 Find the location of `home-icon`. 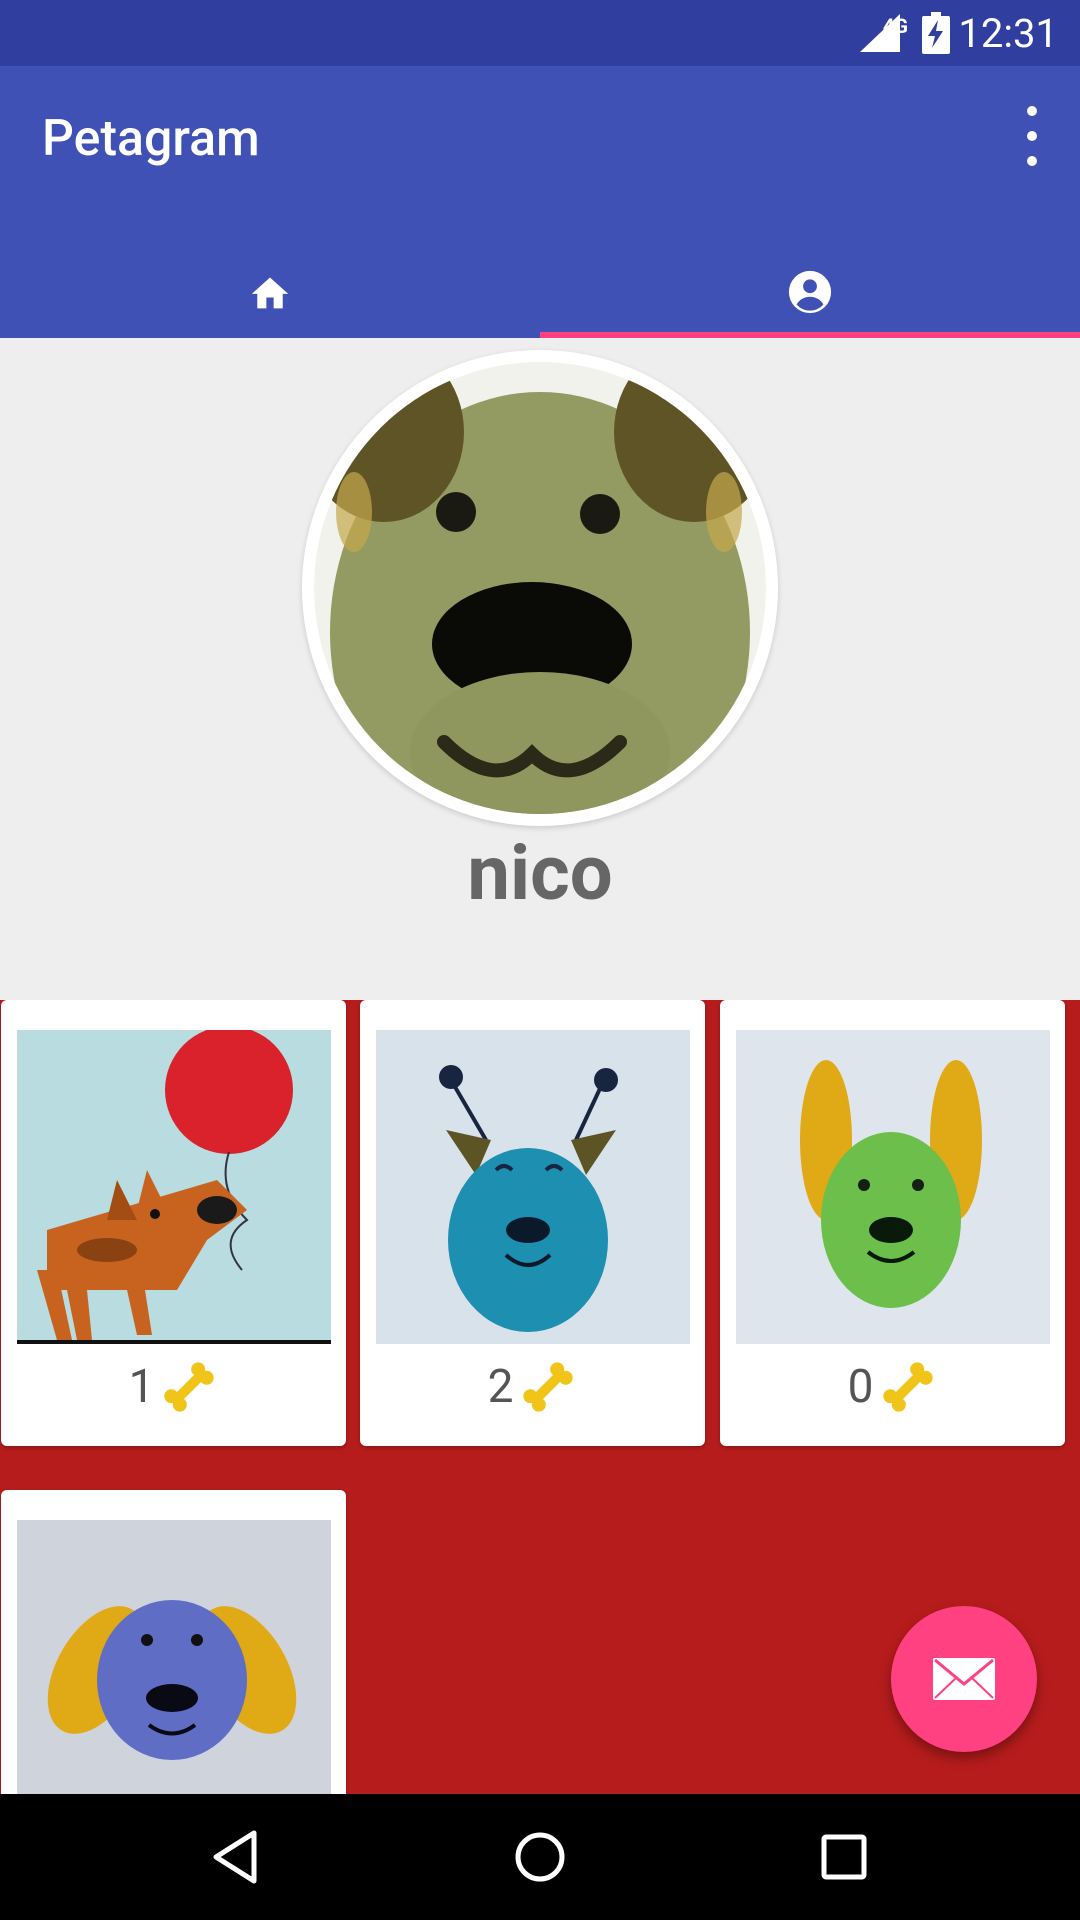

home-icon is located at coordinates (270, 293).